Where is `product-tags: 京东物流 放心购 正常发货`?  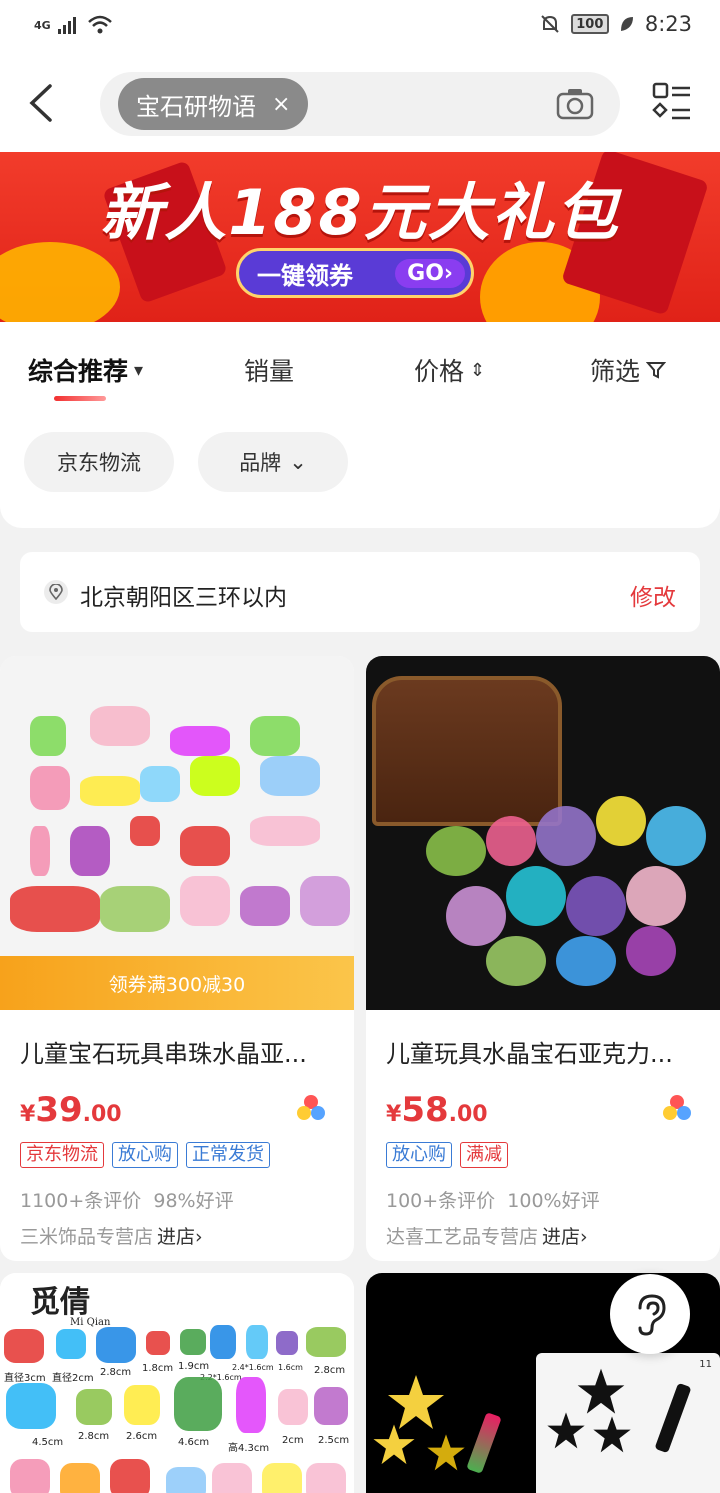 product-tags: 京东物流 放心购 正常发货 is located at coordinates (145, 1155).